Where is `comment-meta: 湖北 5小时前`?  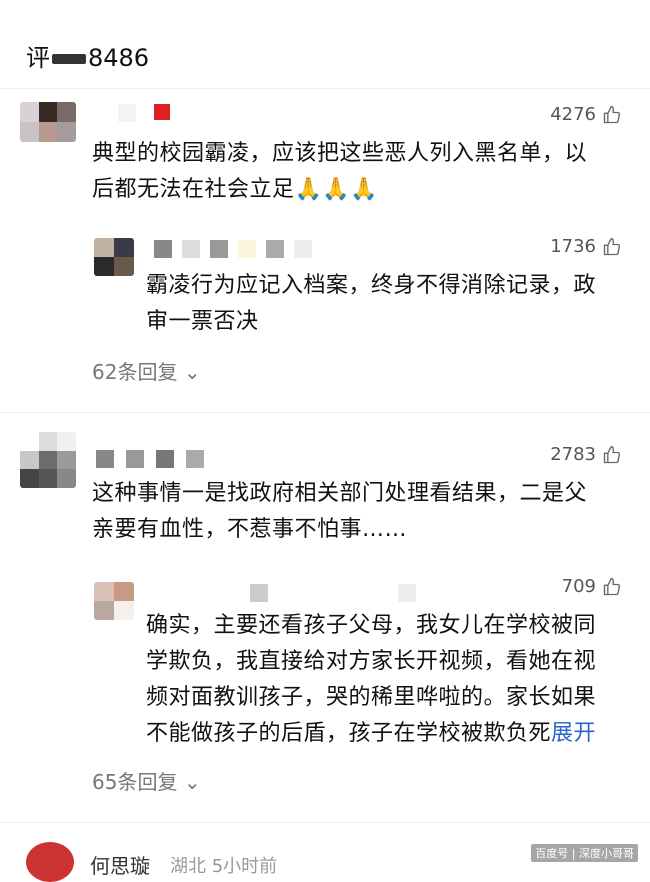
comment-meta: 湖北 5小时前 is located at coordinates (224, 866).